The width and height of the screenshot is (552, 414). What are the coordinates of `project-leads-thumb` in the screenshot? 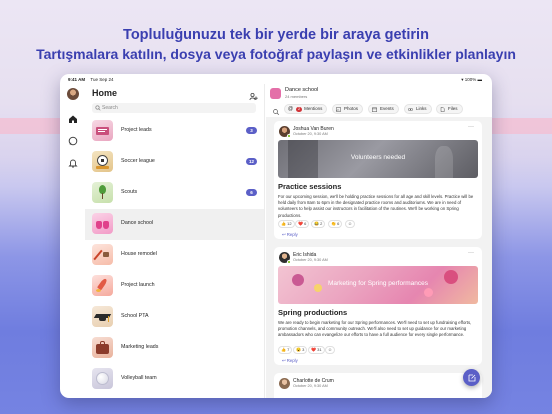 It's located at (102, 130).